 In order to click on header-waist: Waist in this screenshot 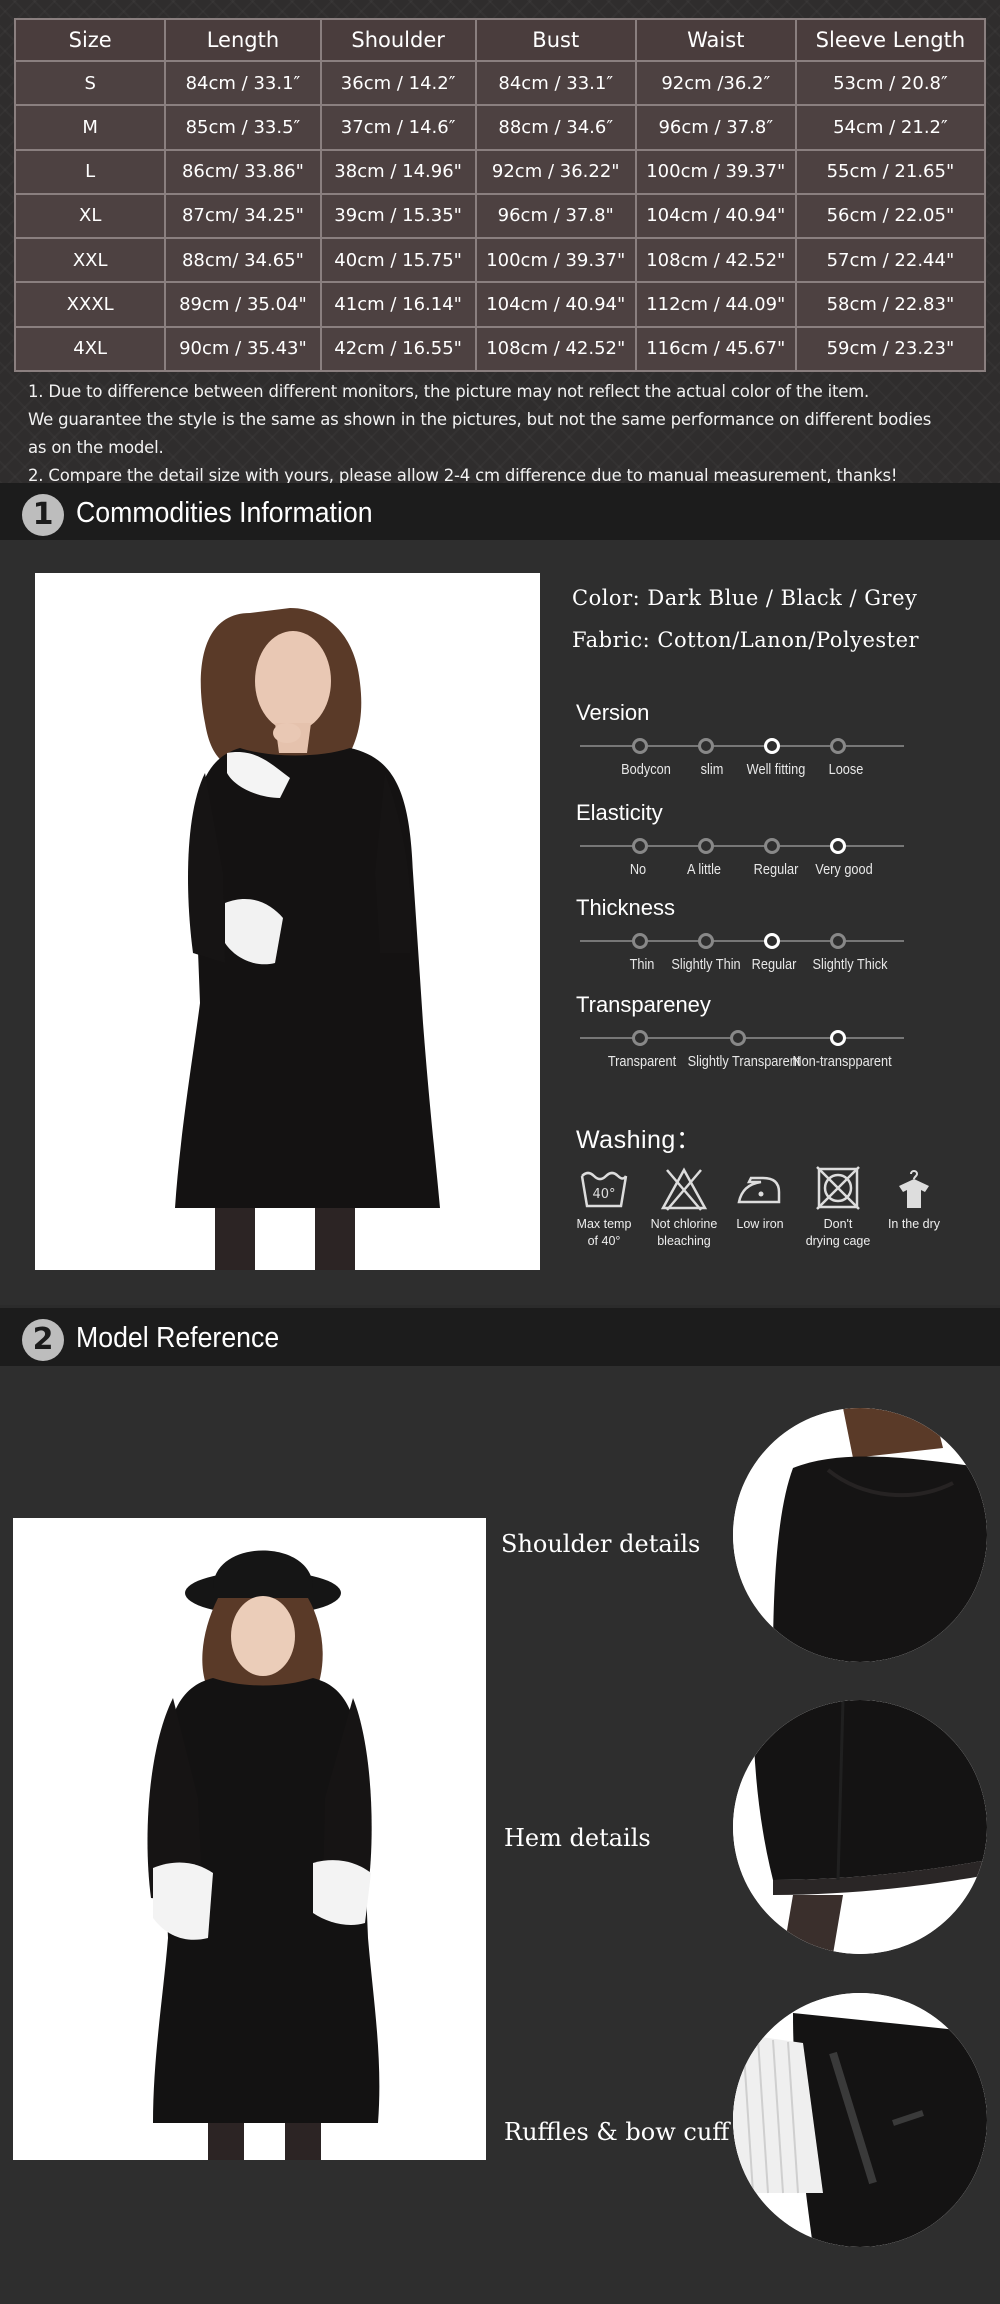, I will do `click(715, 40)`.